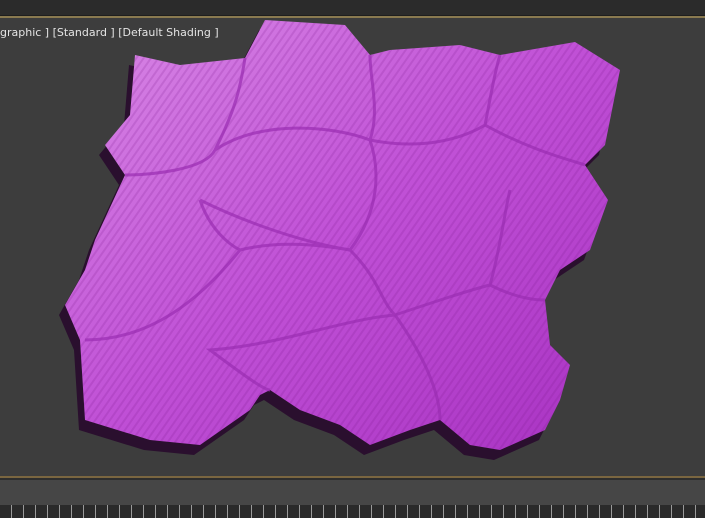 The height and width of the screenshot is (518, 705). What do you see at coordinates (352, 511) in the screenshot?
I see `timeline-ruler` at bounding box center [352, 511].